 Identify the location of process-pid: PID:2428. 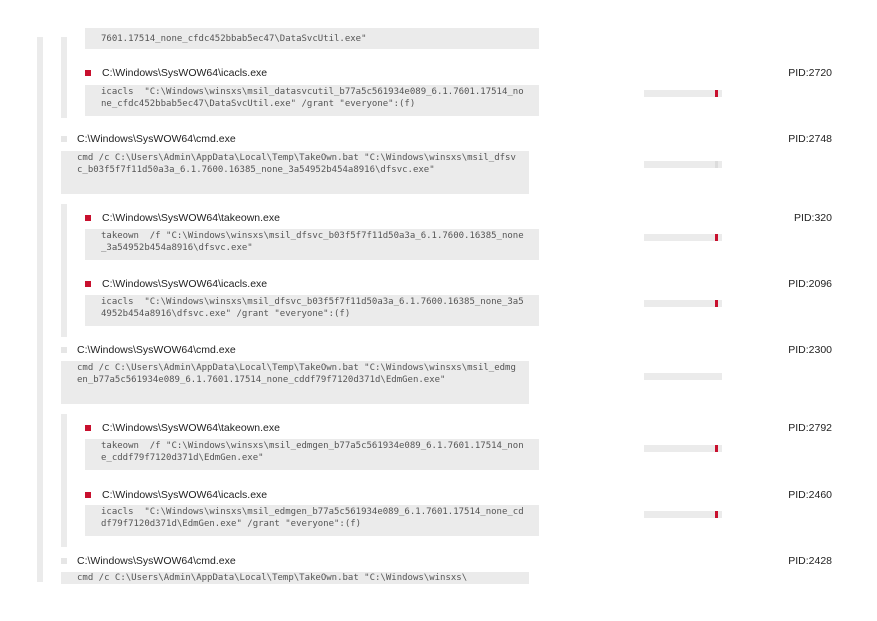
(810, 561).